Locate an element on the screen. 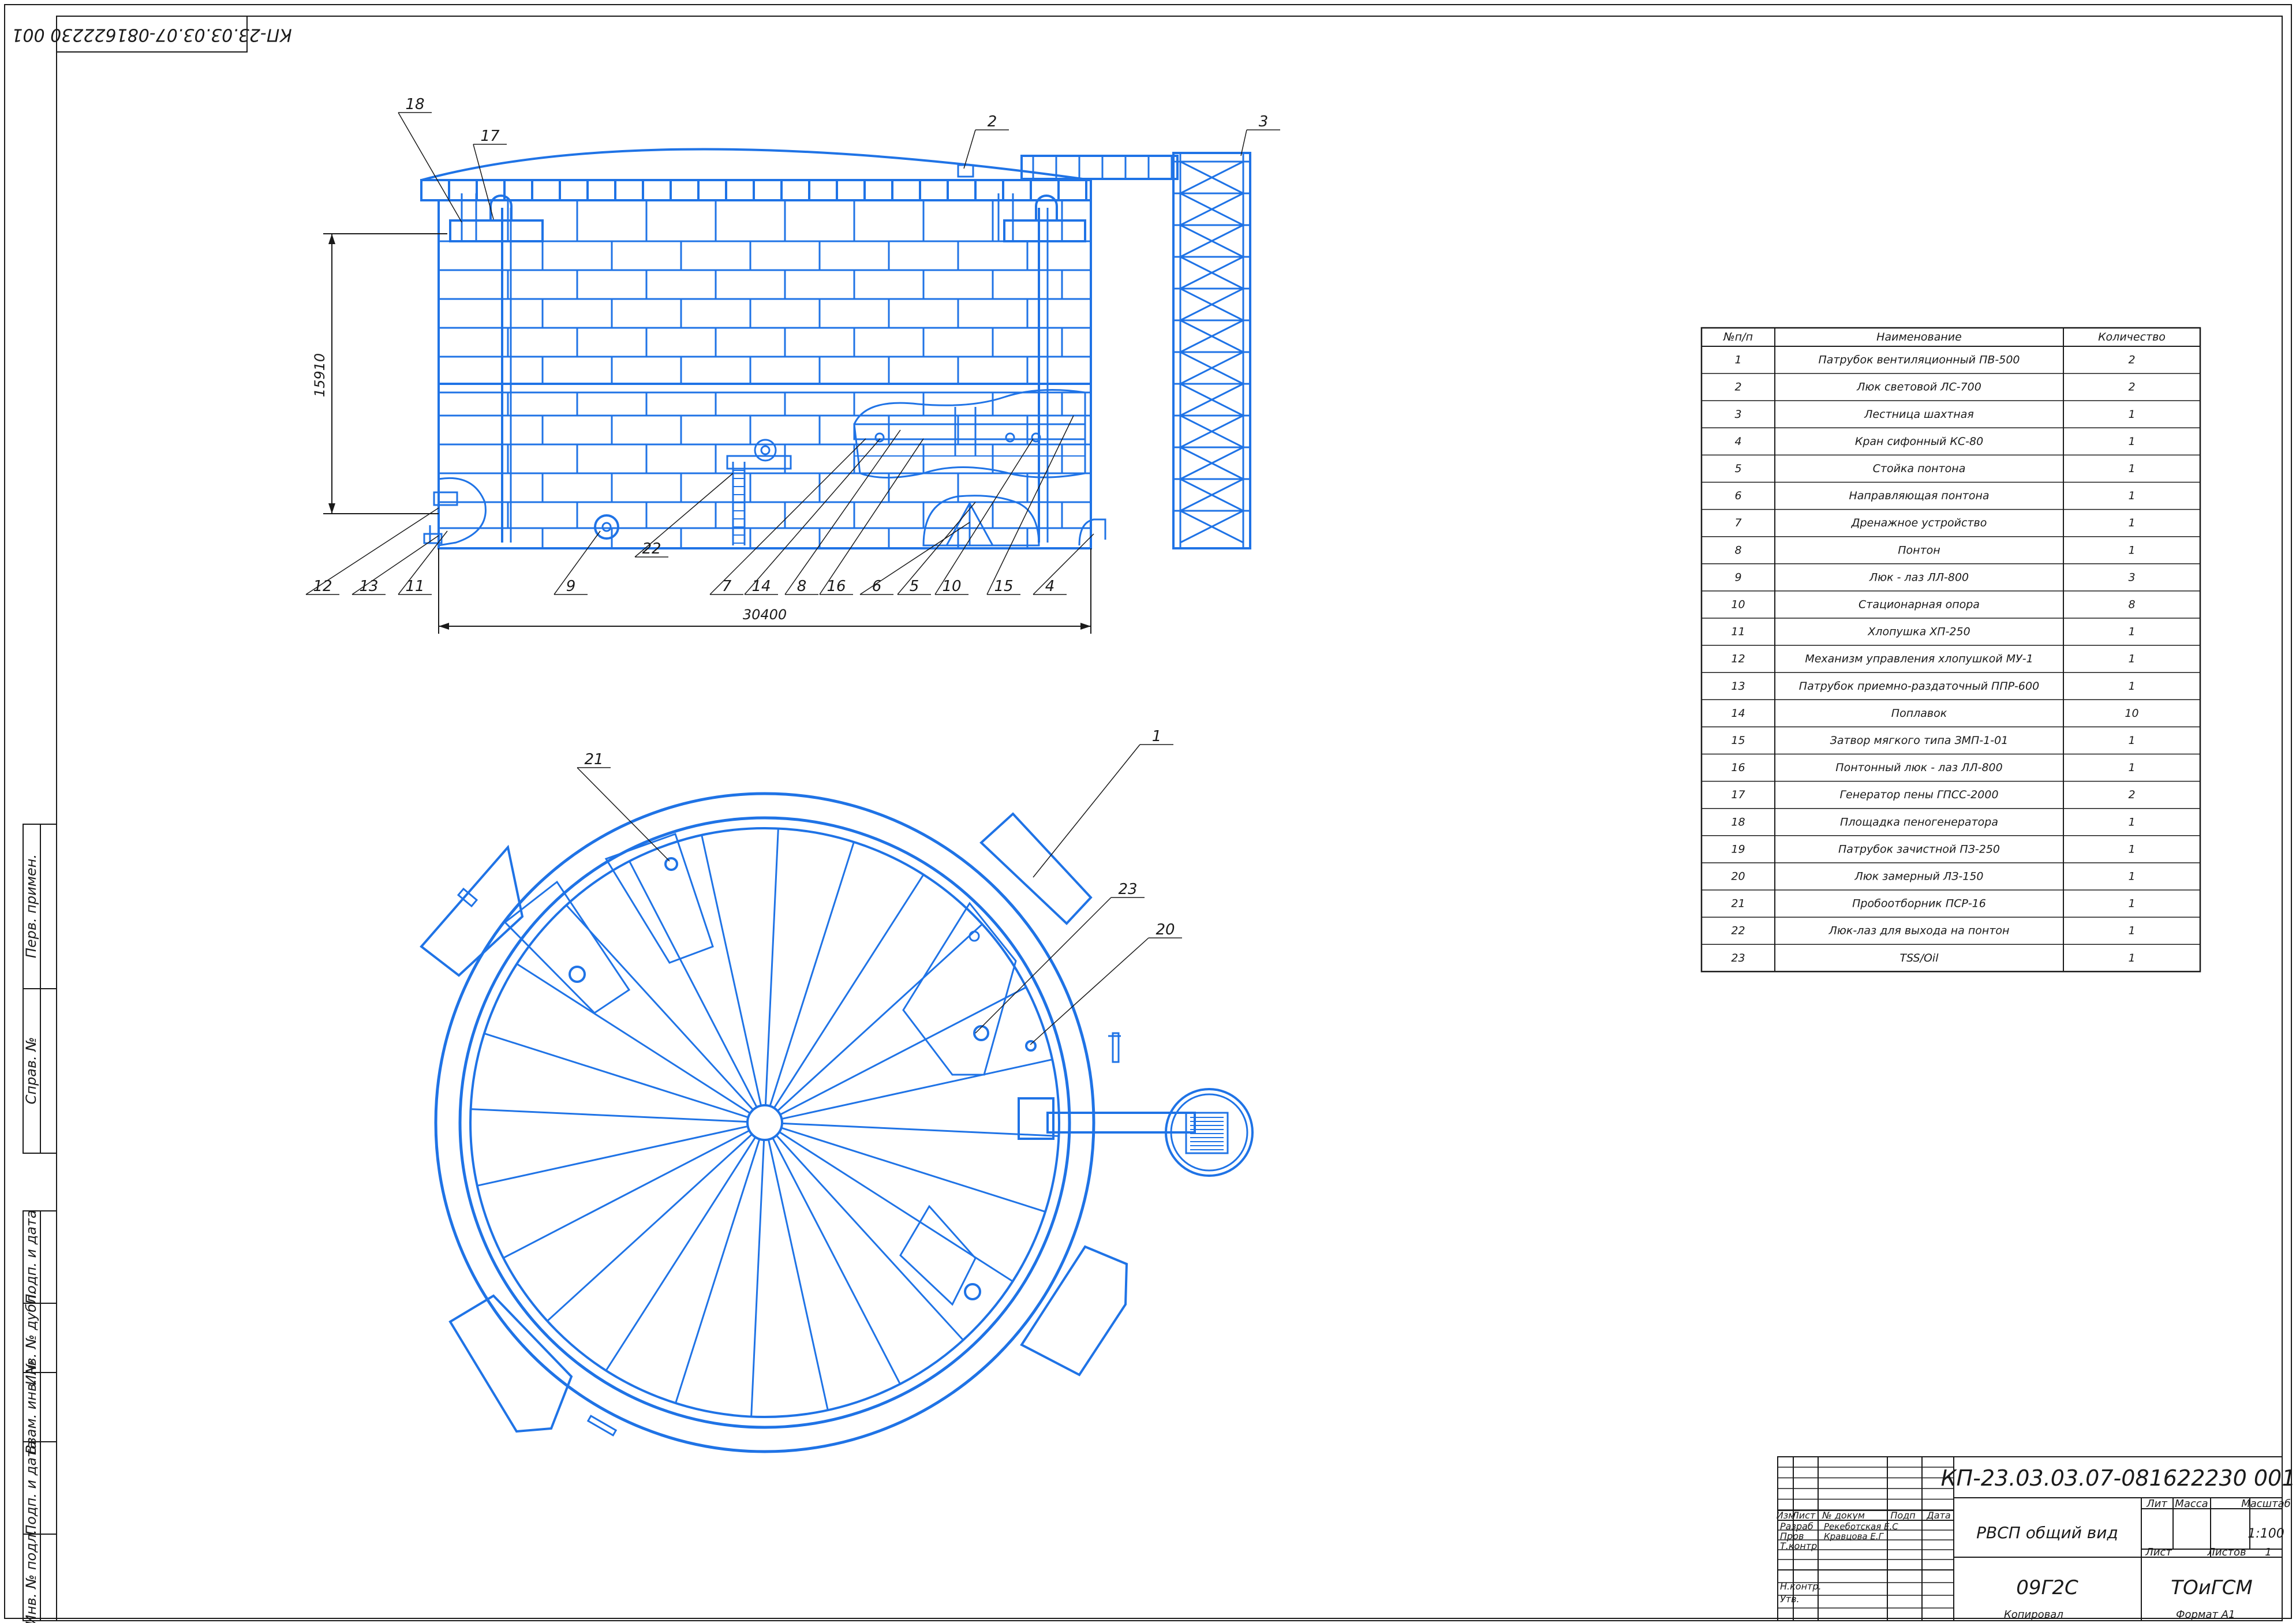  rotated-designation-box: КП-23.03.03.07-081622230 001 is located at coordinates (152, 34).